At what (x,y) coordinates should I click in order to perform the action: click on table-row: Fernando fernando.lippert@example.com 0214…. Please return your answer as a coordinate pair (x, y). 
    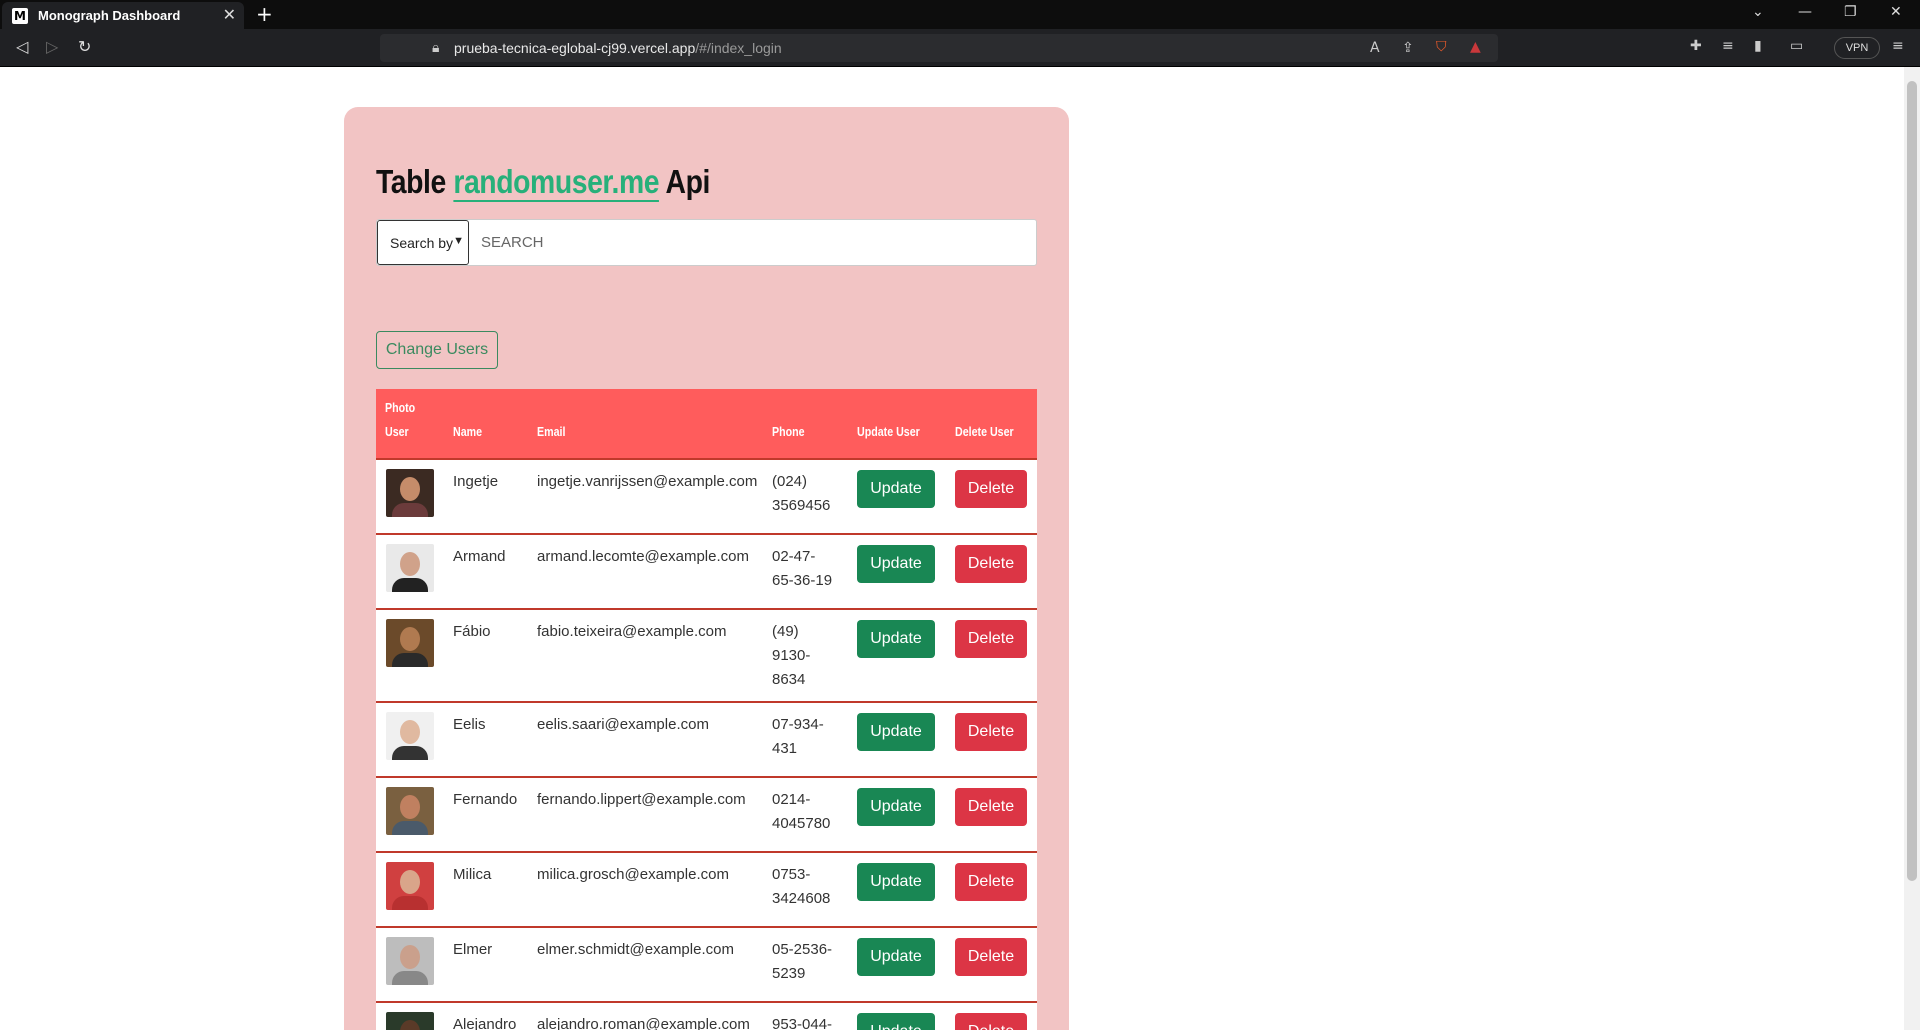
    Looking at the image, I should click on (706, 813).